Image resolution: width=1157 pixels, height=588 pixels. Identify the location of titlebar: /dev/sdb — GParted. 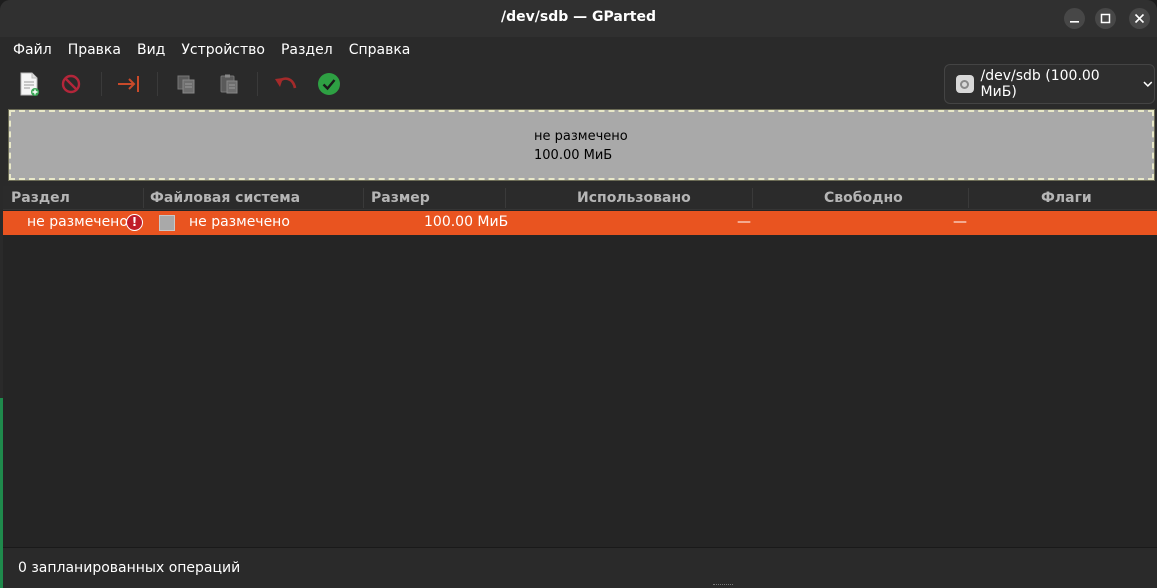
(578, 18).